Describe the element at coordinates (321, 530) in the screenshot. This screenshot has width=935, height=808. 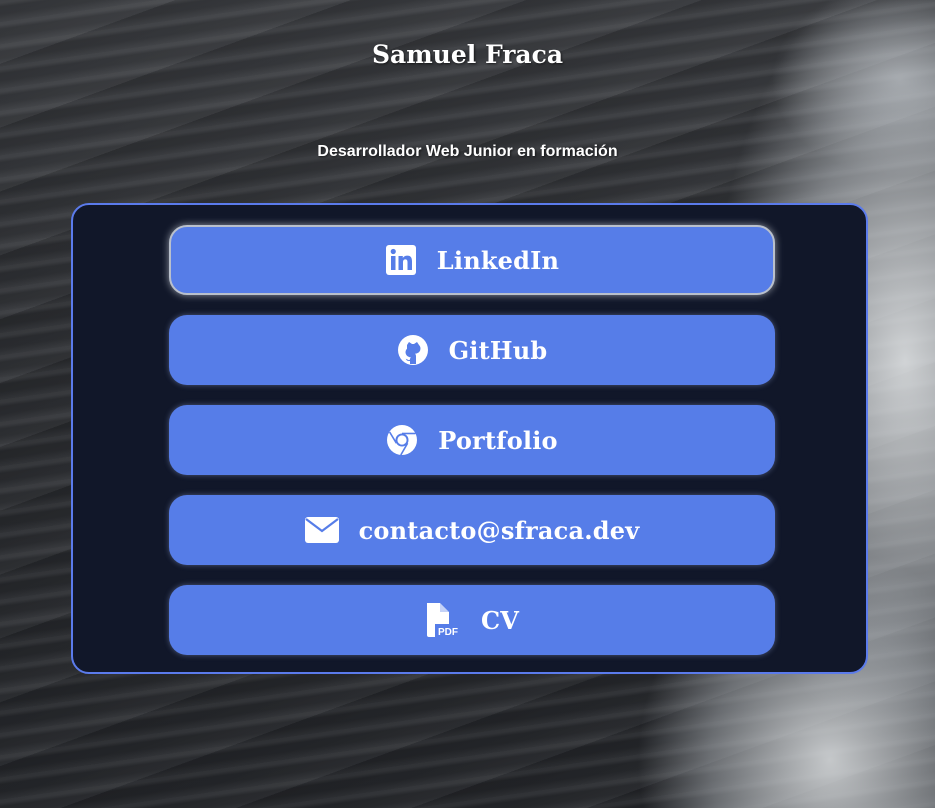
I see `envelope-icon` at that location.